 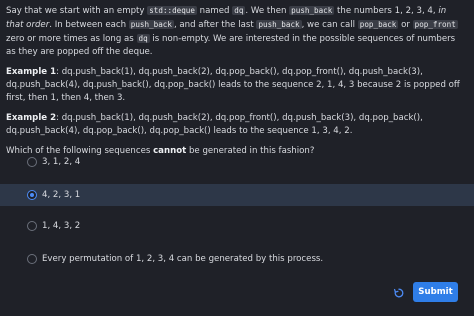 I want to click on answer-option-label: 4, 2, 3, 1, so click(x=61, y=194).